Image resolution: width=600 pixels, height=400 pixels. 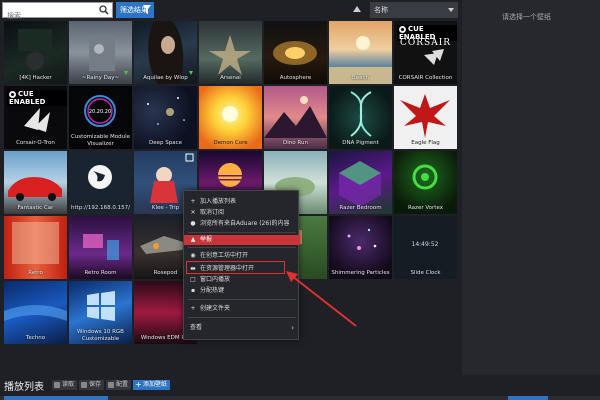 What do you see at coordinates (425, 78) in the screenshot?
I see `tile-label: CORSAIR Collection` at bounding box center [425, 78].